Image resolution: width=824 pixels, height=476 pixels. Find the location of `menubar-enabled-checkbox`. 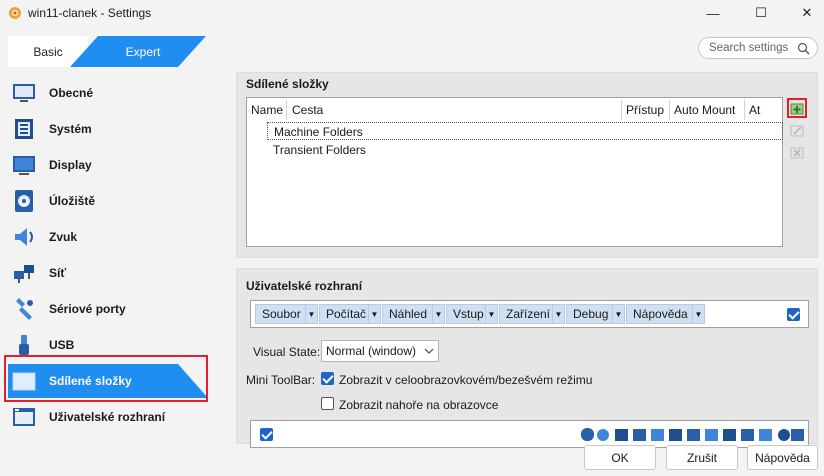

menubar-enabled-checkbox is located at coordinates (793, 314).